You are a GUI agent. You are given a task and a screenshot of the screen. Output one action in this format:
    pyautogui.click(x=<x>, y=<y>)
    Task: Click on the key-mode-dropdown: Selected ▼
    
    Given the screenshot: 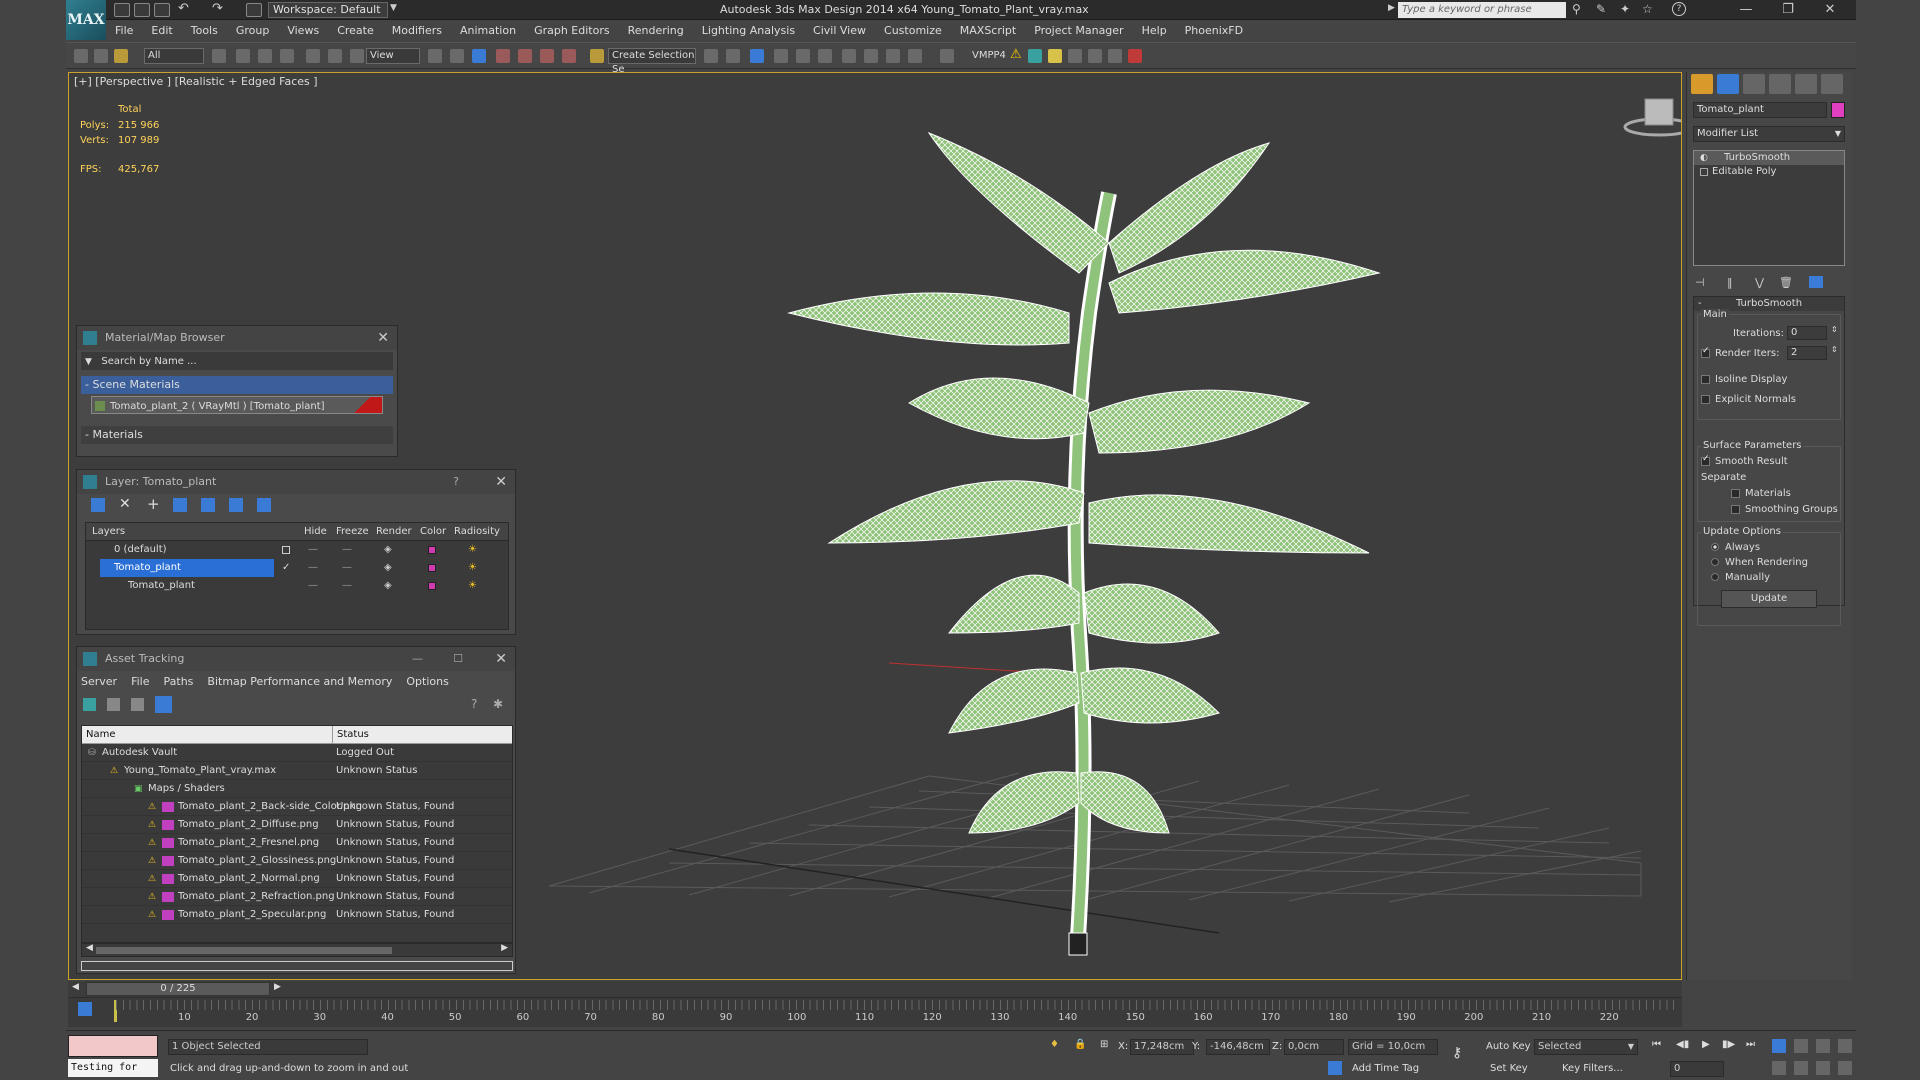 What is the action you would take?
    pyautogui.click(x=1586, y=1047)
    